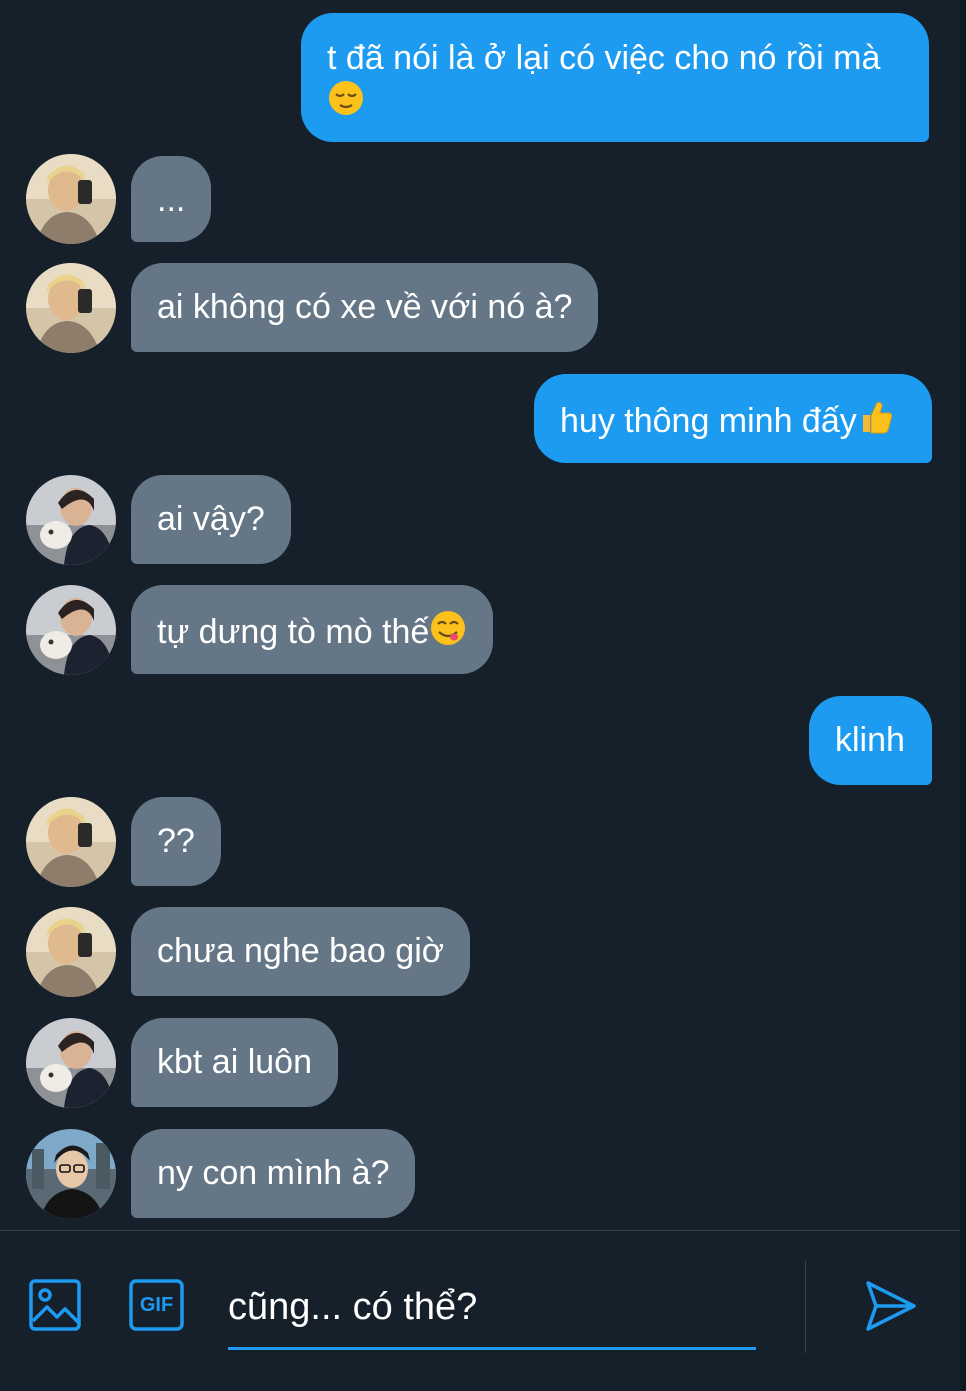 This screenshot has height=1391, width=966. I want to click on message-text: tự dưng tò mò thế, so click(293, 632).